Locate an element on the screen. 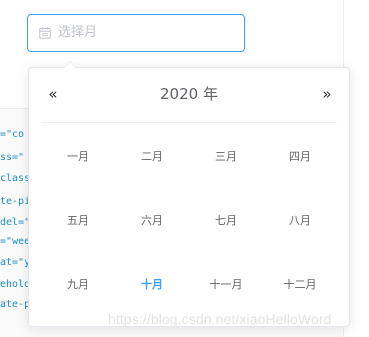 This screenshot has height=337, width=369. month-cell-august: 八月 is located at coordinates (300, 220).